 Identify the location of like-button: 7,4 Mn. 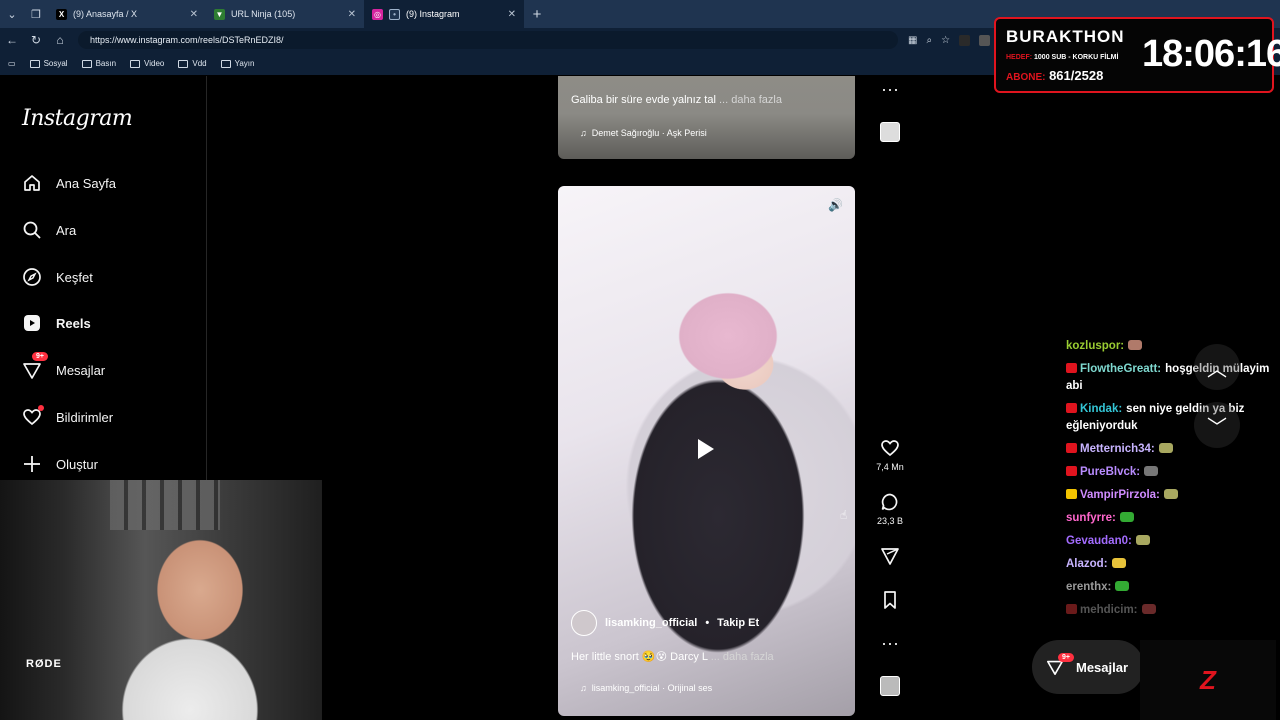
(890, 455).